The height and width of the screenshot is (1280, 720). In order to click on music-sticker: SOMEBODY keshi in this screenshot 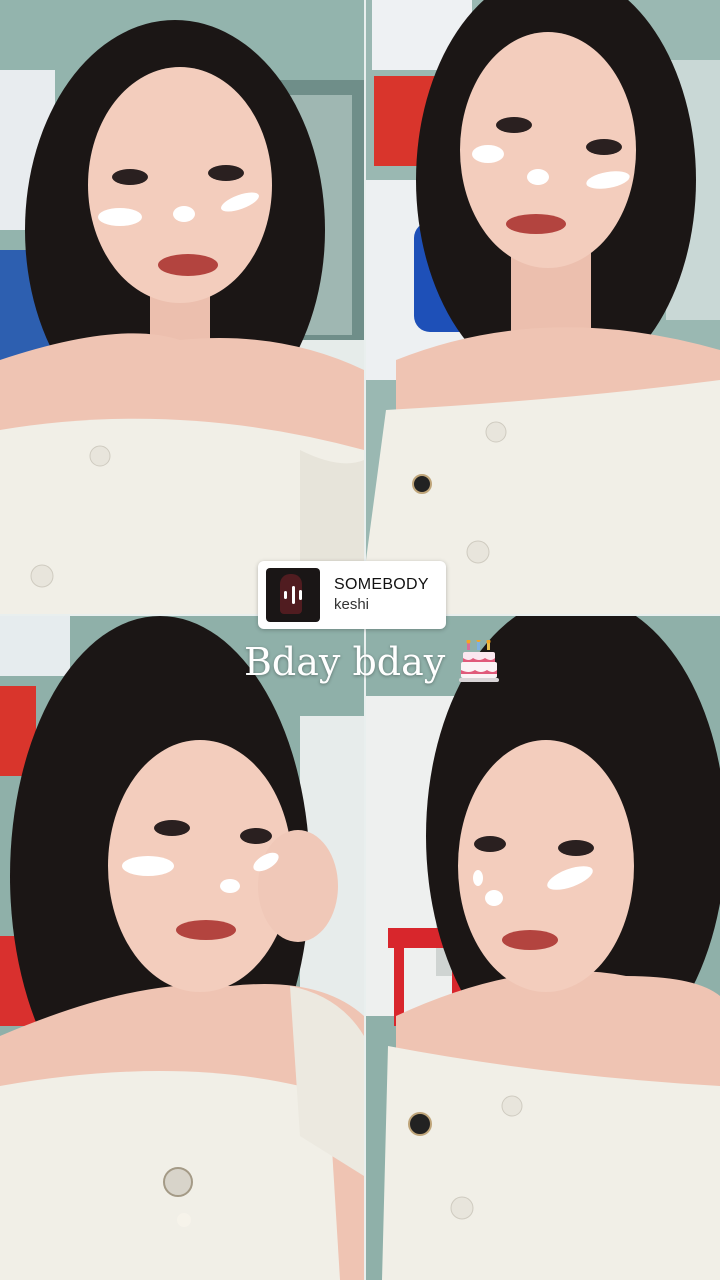, I will do `click(352, 595)`.